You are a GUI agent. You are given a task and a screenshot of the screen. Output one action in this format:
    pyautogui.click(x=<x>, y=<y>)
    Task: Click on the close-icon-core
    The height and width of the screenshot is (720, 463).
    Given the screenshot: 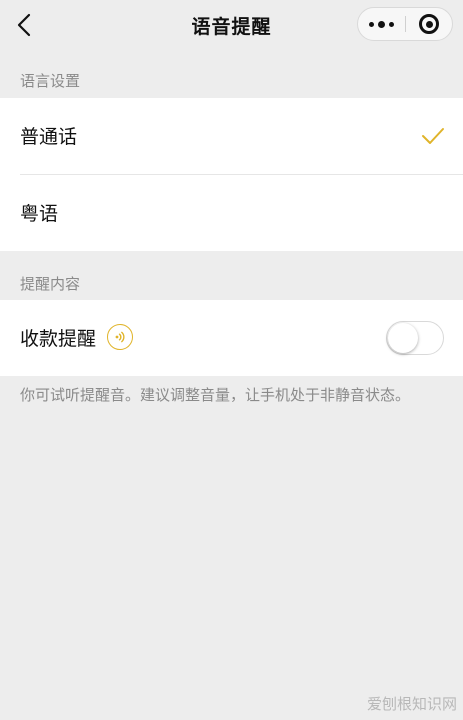 What is the action you would take?
    pyautogui.click(x=429, y=24)
    